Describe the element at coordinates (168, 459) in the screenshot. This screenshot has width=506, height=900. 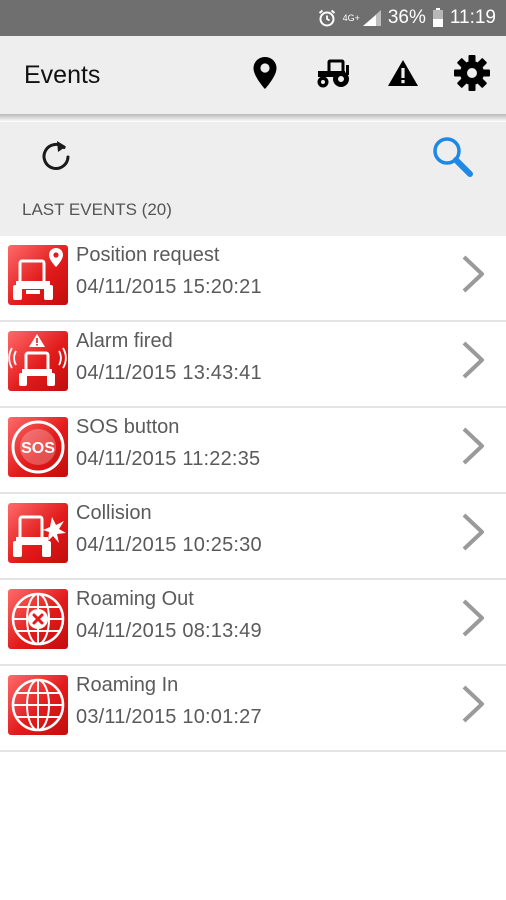
I see `event-datetime: 04/11/2015 11:22:35` at that location.